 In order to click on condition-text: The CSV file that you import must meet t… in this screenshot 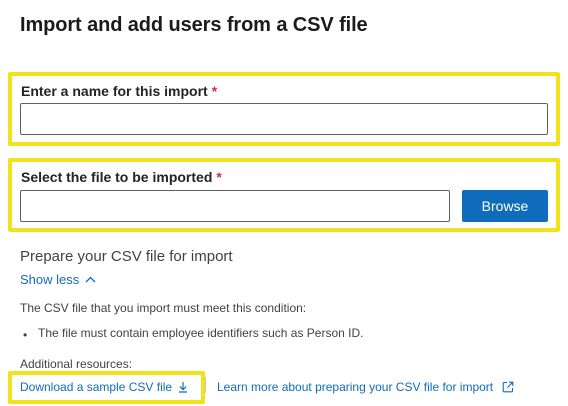, I will do `click(163, 308)`.